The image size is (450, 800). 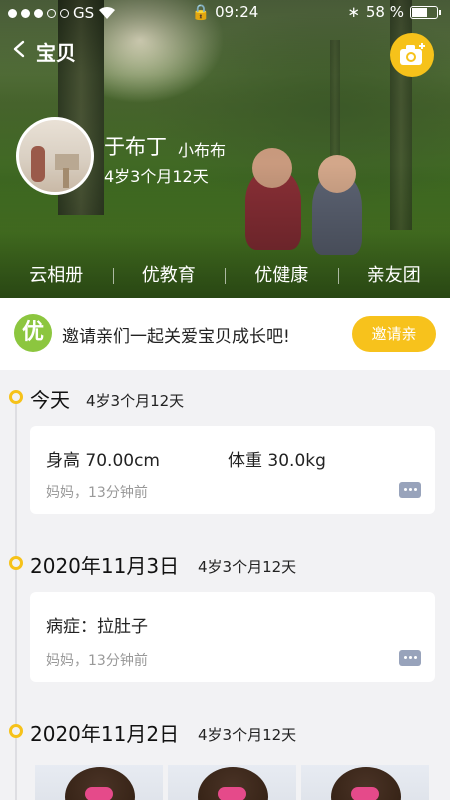 What do you see at coordinates (202, 150) in the screenshot?
I see `baby-nickname: 小布布` at bounding box center [202, 150].